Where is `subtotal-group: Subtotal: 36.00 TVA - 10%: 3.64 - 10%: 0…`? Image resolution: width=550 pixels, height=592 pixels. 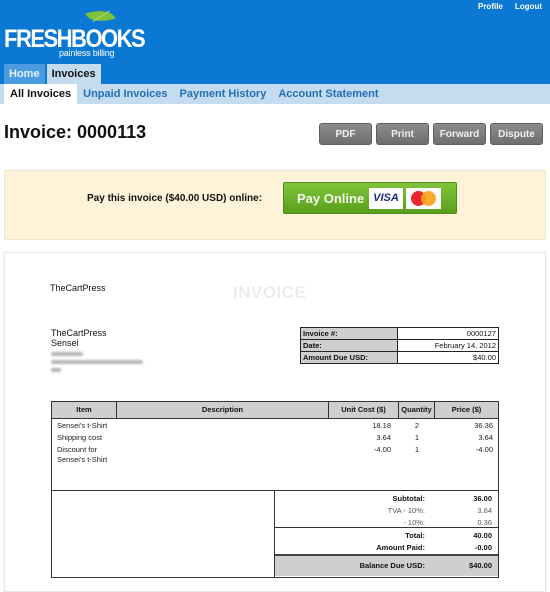 subtotal-group: Subtotal: 36.00 TVA - 10%: 3.64 - 10%: 0… is located at coordinates (386, 509).